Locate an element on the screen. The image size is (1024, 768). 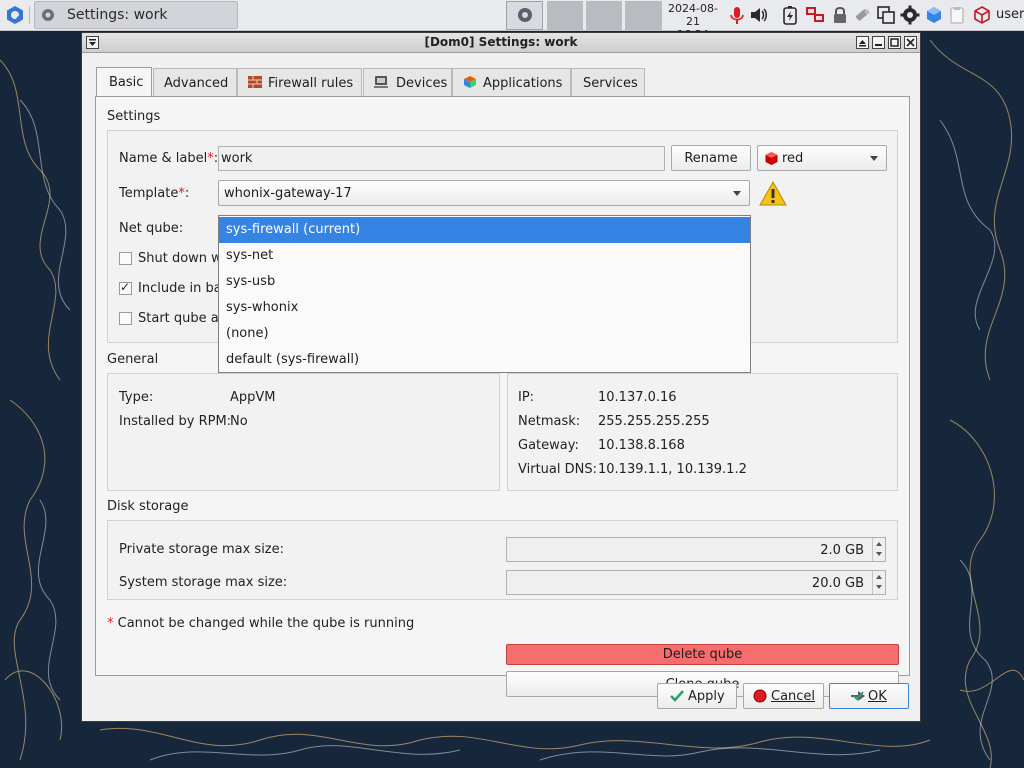
window-title: [Dom0] Settings: work is located at coordinates (501, 42).